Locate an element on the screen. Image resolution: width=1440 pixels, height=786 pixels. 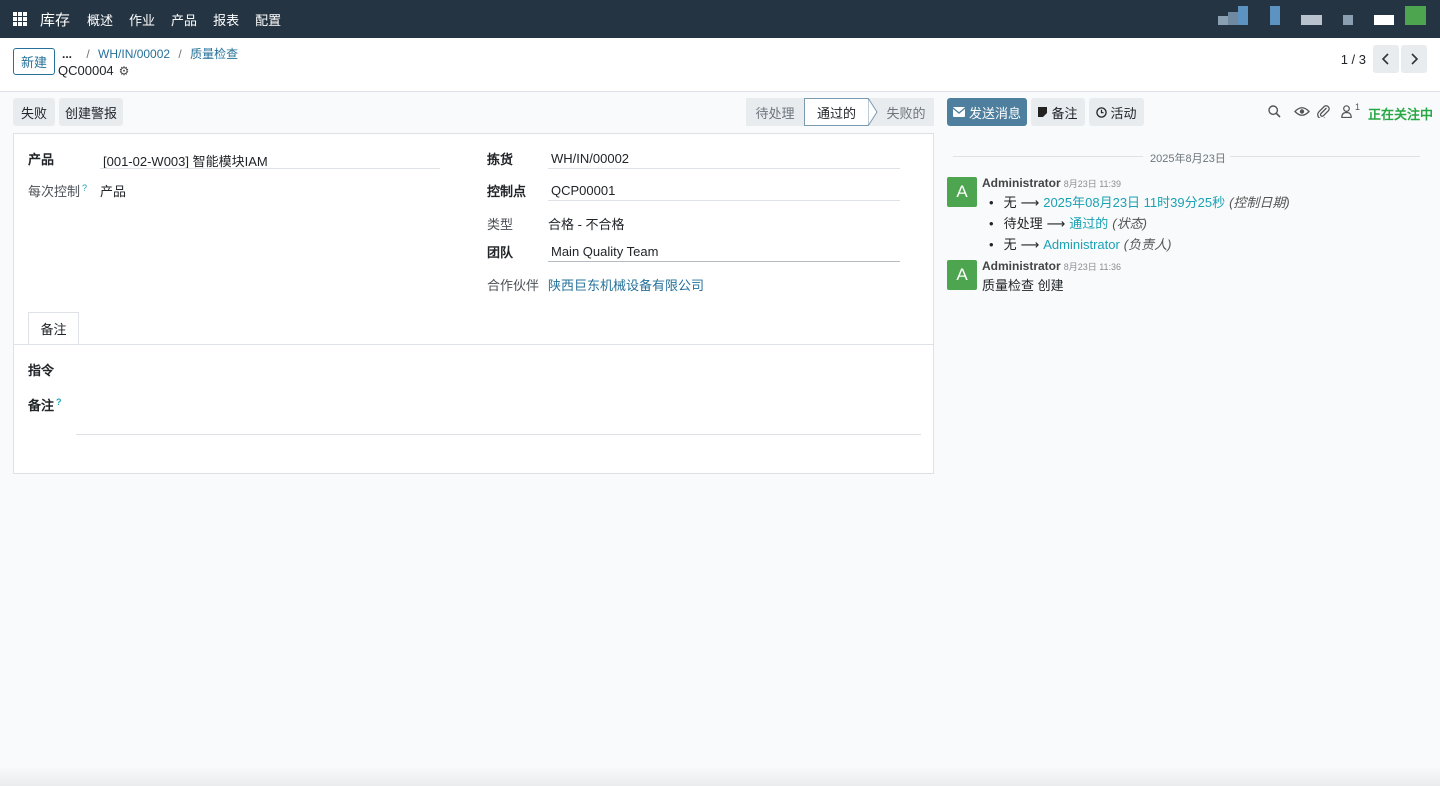
picking-field: WH/IN/00002 is located at coordinates (590, 158).